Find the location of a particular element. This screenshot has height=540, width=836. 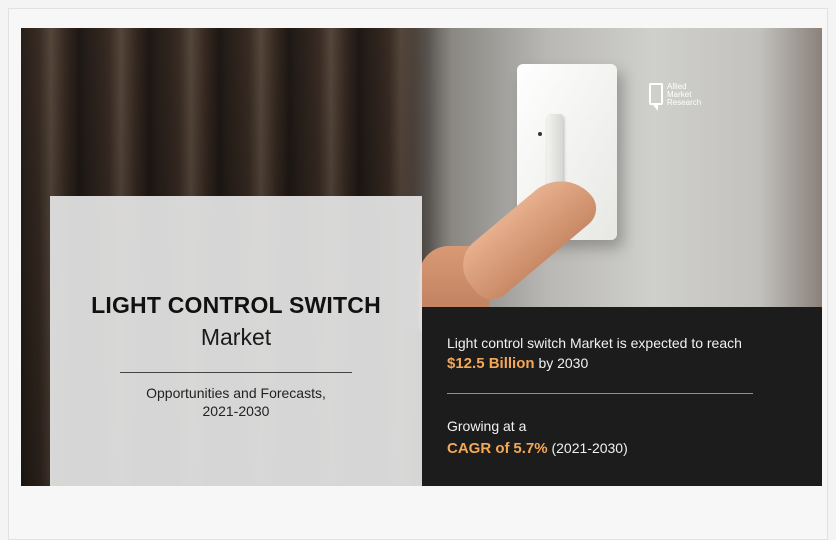

report-subtitle: Market is located at coordinates (236, 337).